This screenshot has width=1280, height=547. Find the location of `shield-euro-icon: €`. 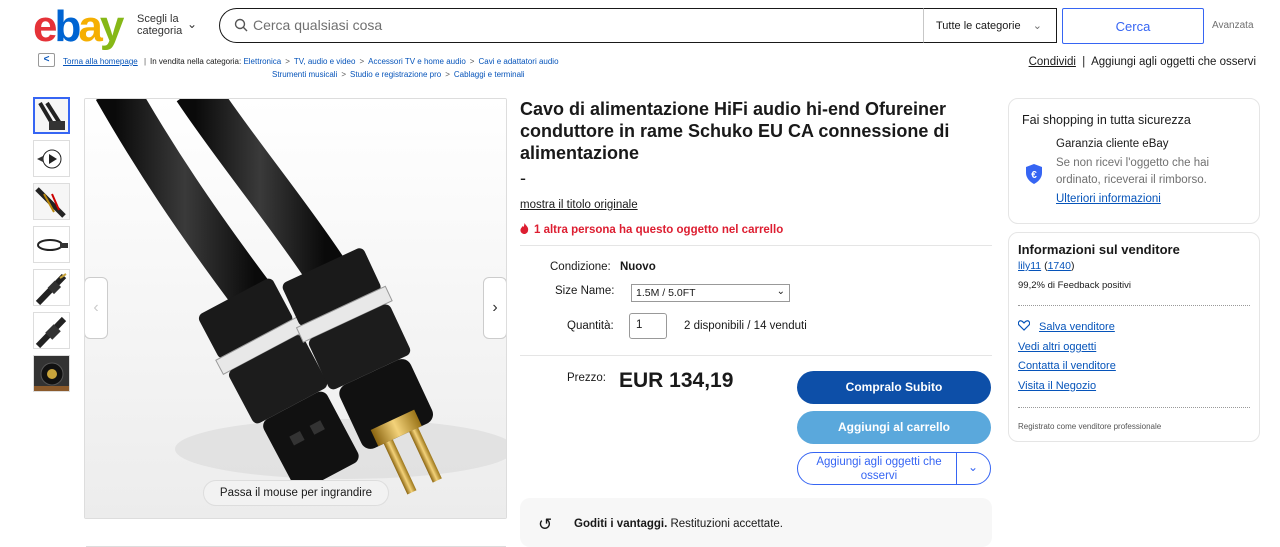

shield-euro-icon: € is located at coordinates (1034, 174).